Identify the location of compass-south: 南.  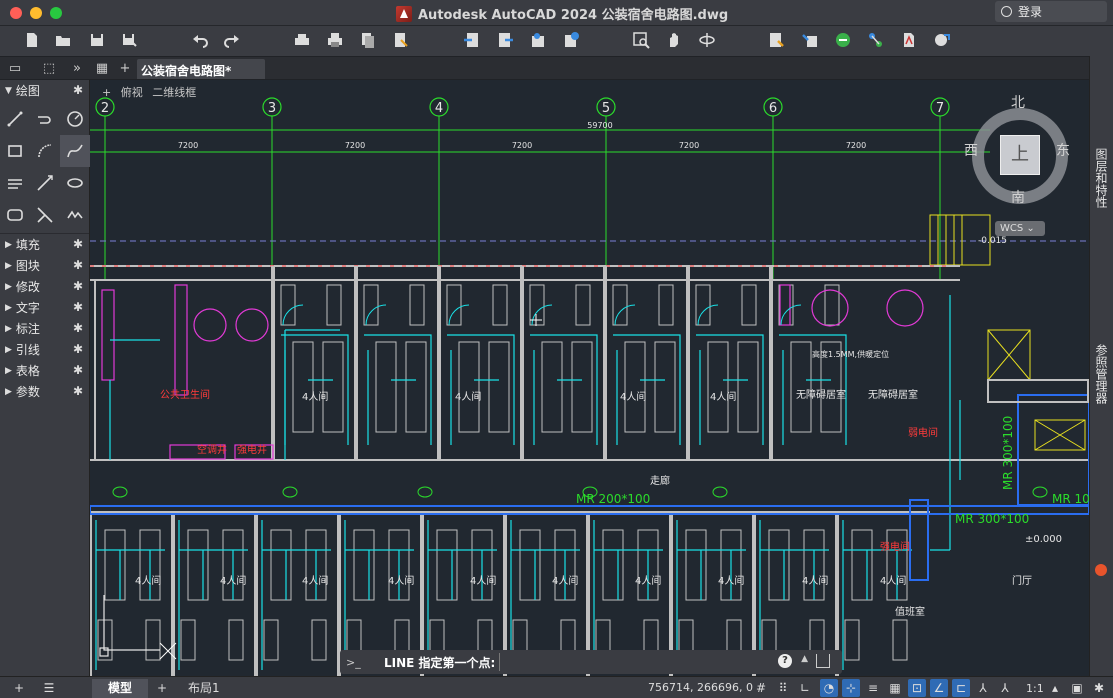
(1018, 197).